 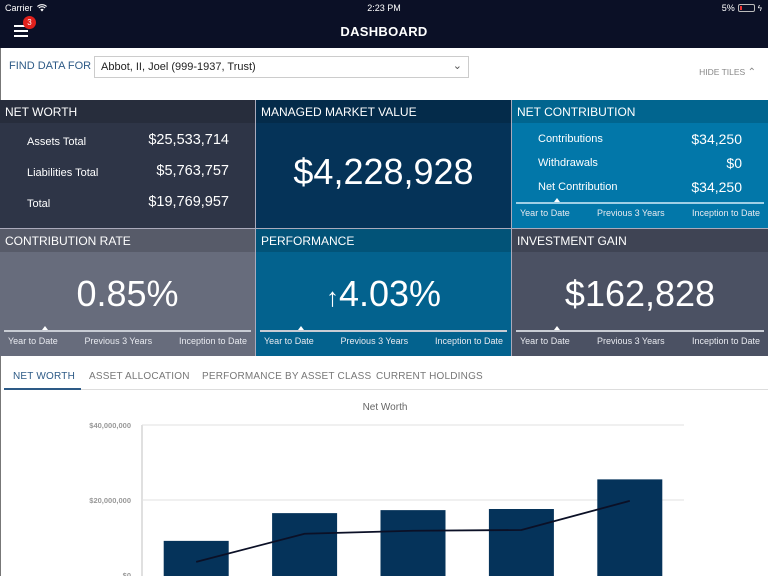 What do you see at coordinates (110, 425) in the screenshot?
I see `y-tick-label: $40,000,000` at bounding box center [110, 425].